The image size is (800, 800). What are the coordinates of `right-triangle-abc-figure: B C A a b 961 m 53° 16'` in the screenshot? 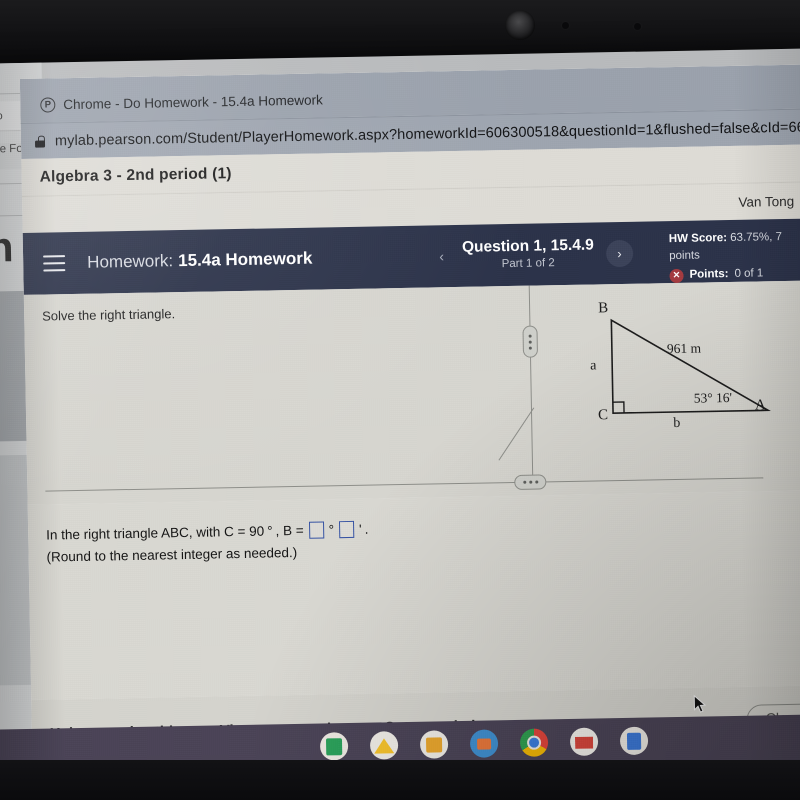 It's located at (677, 376).